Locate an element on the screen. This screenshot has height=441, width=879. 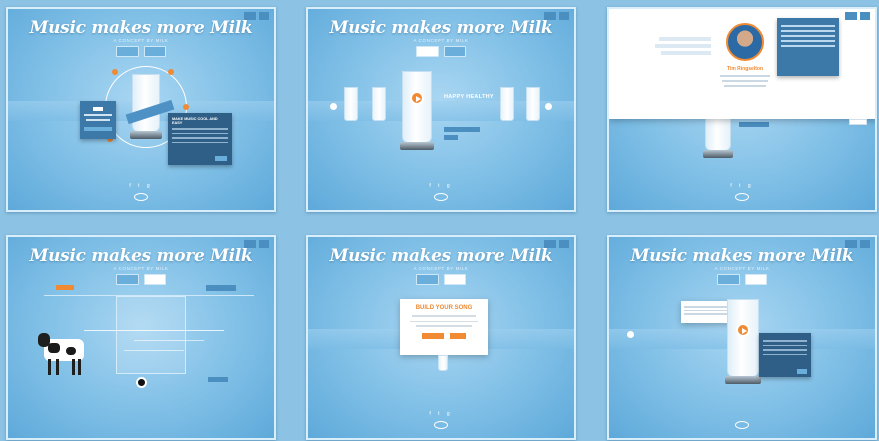
info-card-left is located at coordinates (98, 120).